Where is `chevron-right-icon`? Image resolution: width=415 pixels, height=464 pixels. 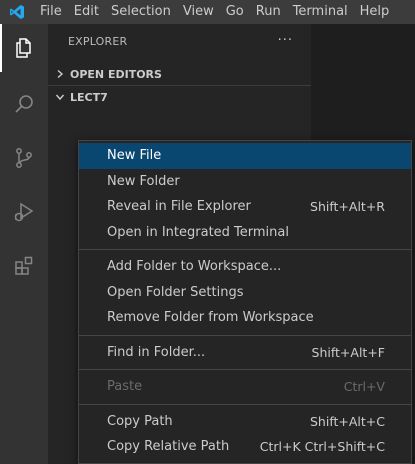 chevron-right-icon is located at coordinates (60, 74).